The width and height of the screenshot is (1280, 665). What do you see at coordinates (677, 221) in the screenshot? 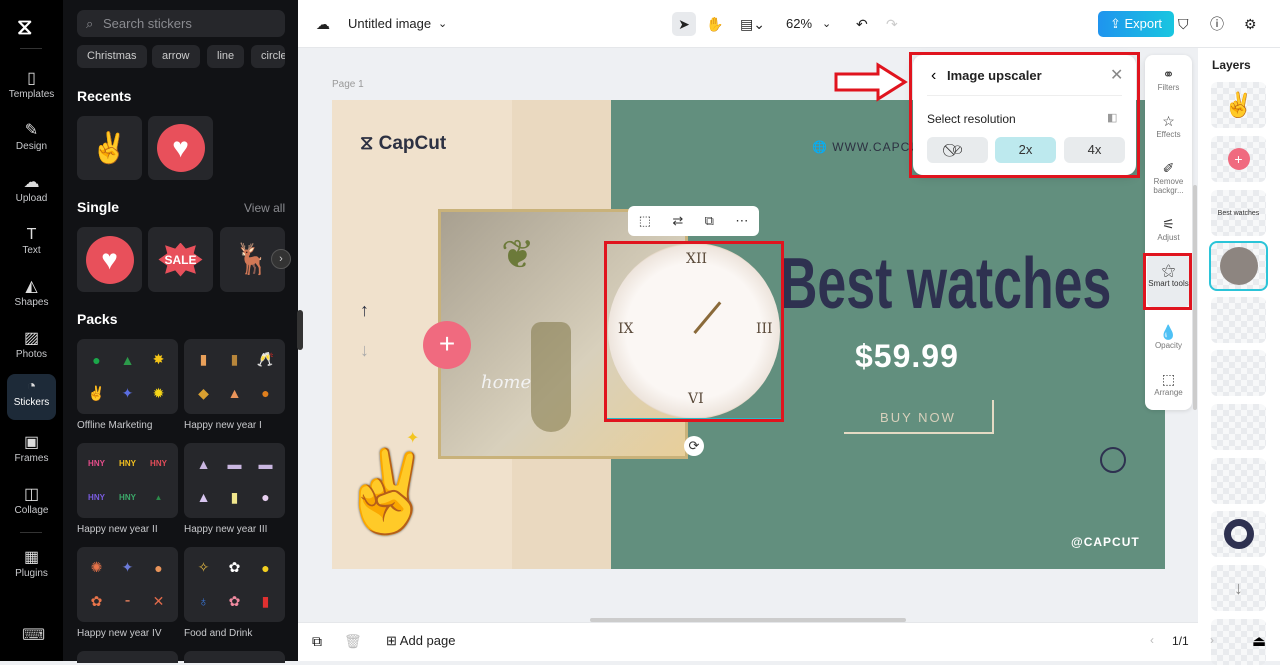
I see `replace-icon: ⇄` at bounding box center [677, 221].